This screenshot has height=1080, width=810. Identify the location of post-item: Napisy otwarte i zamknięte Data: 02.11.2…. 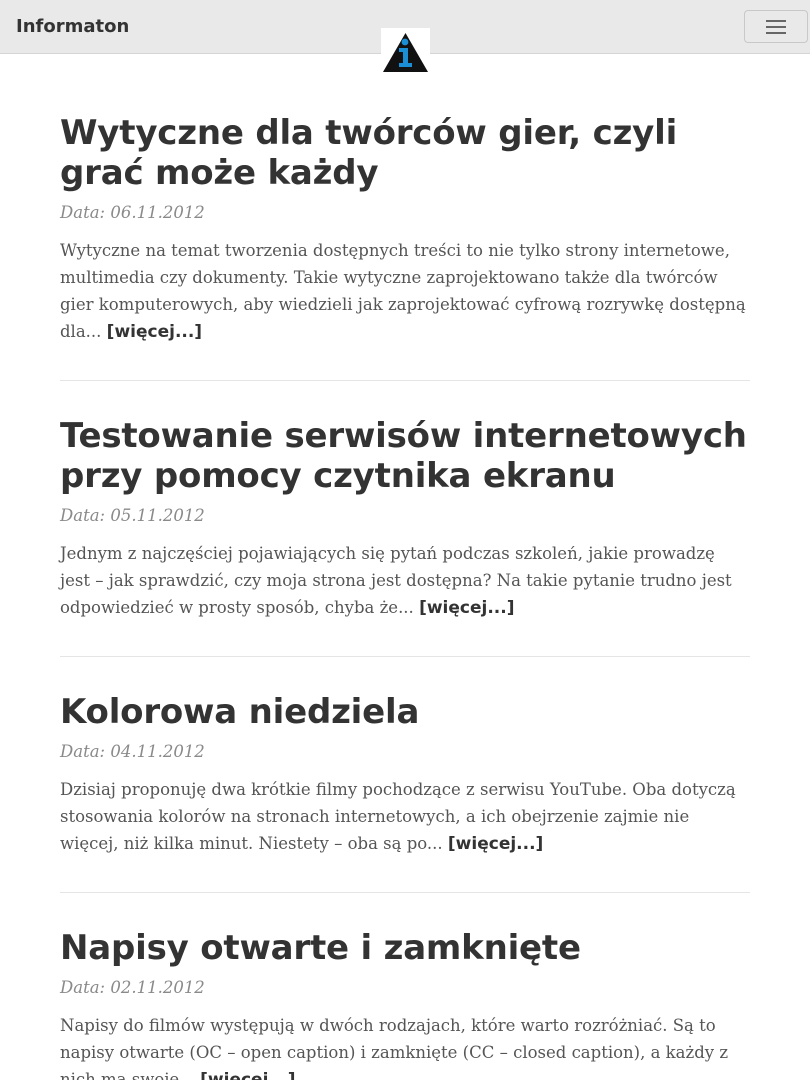
(405, 1004).